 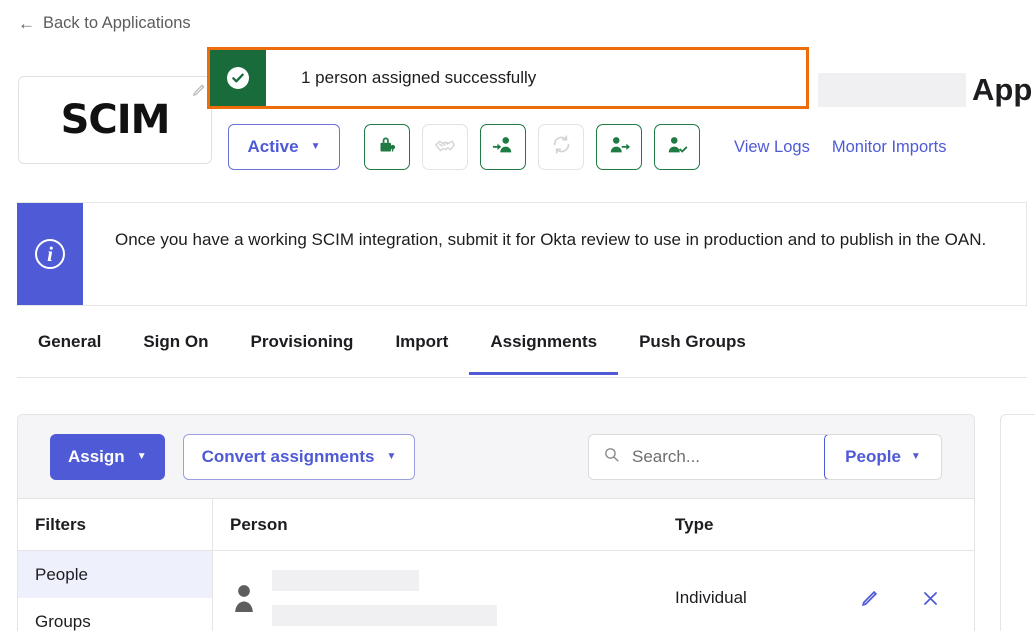 I want to click on search-field, so click(x=706, y=457).